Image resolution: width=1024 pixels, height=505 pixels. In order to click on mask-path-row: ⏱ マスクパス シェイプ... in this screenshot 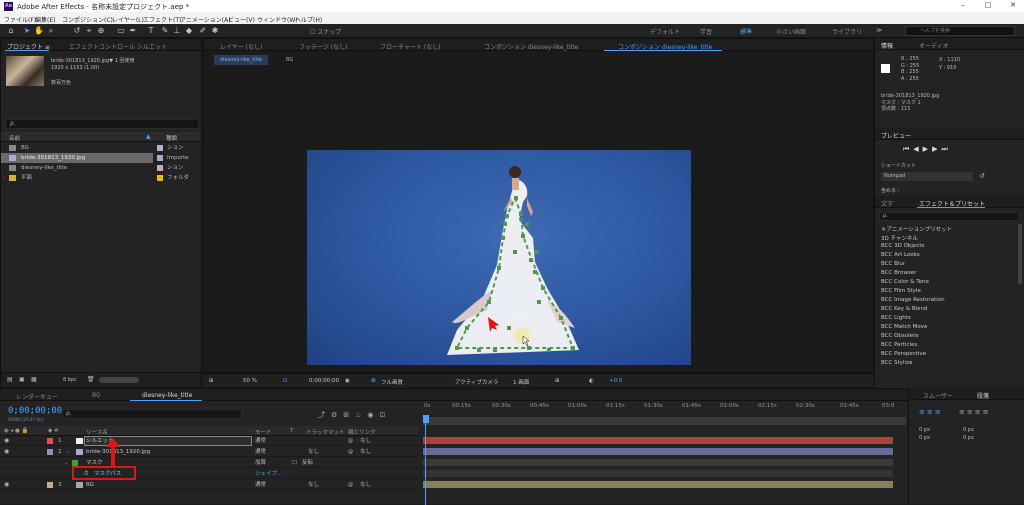, I will do `click(209, 474)`.